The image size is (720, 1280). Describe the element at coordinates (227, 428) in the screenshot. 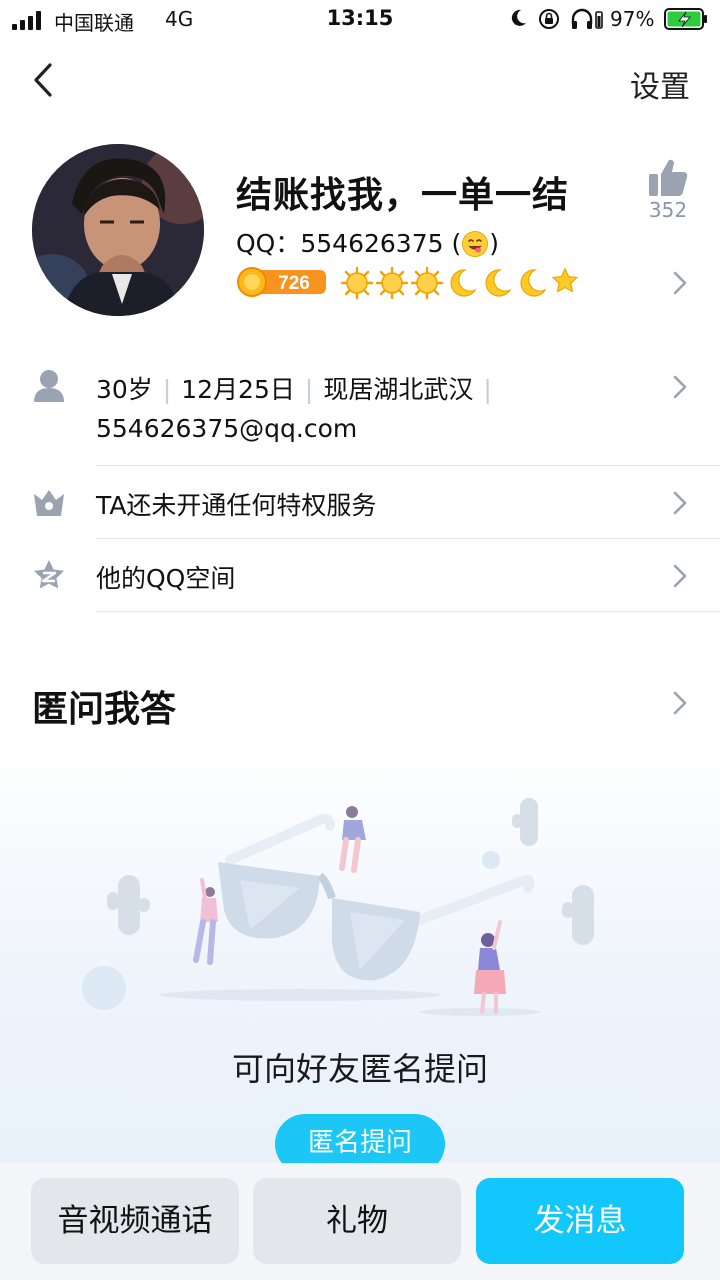

I see `email: 554626375@qq.com` at that location.